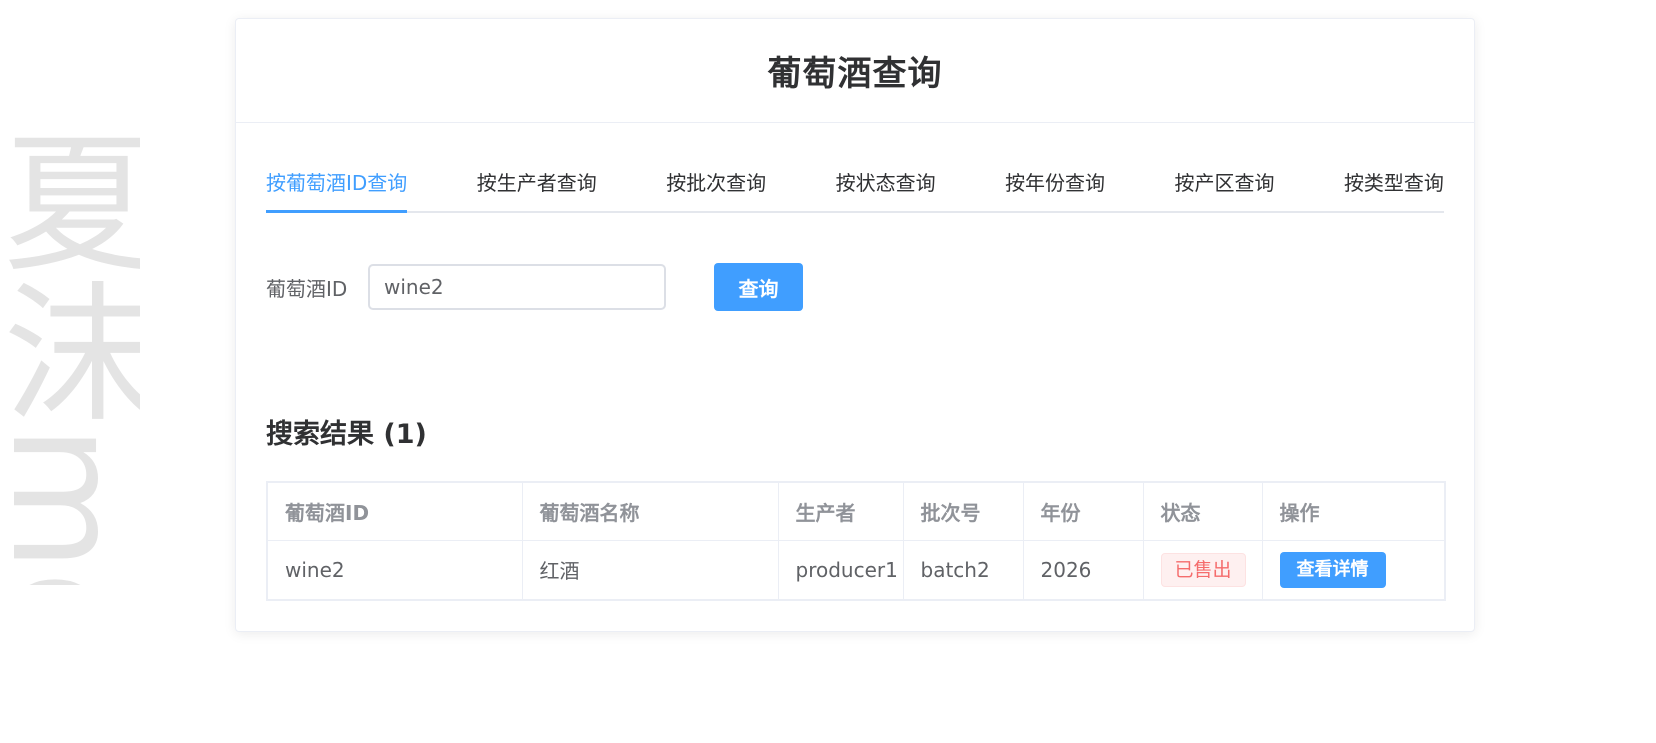 This screenshot has width=1656, height=743. What do you see at coordinates (1202, 511) in the screenshot?
I see `column-header-status: 状态` at bounding box center [1202, 511].